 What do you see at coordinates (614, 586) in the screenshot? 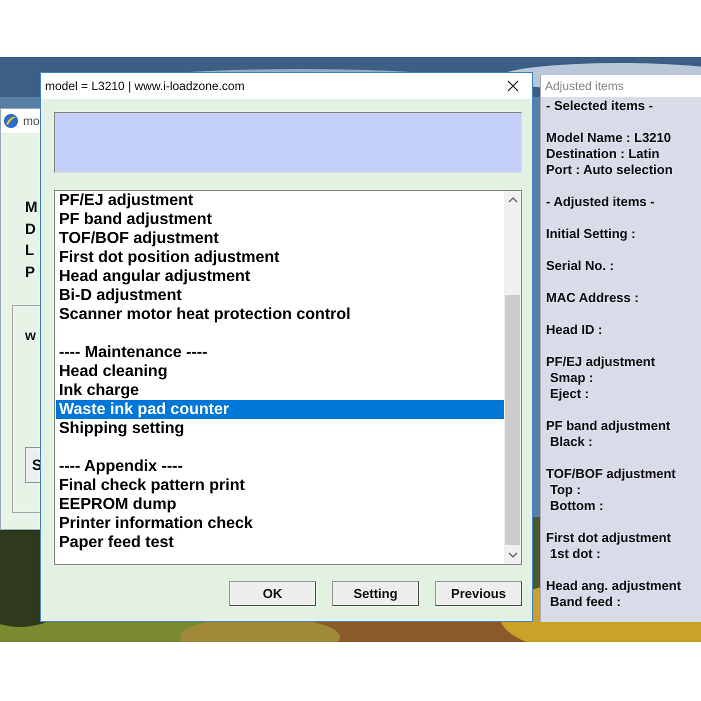
I see `info-text: Head ang. adjustment` at bounding box center [614, 586].